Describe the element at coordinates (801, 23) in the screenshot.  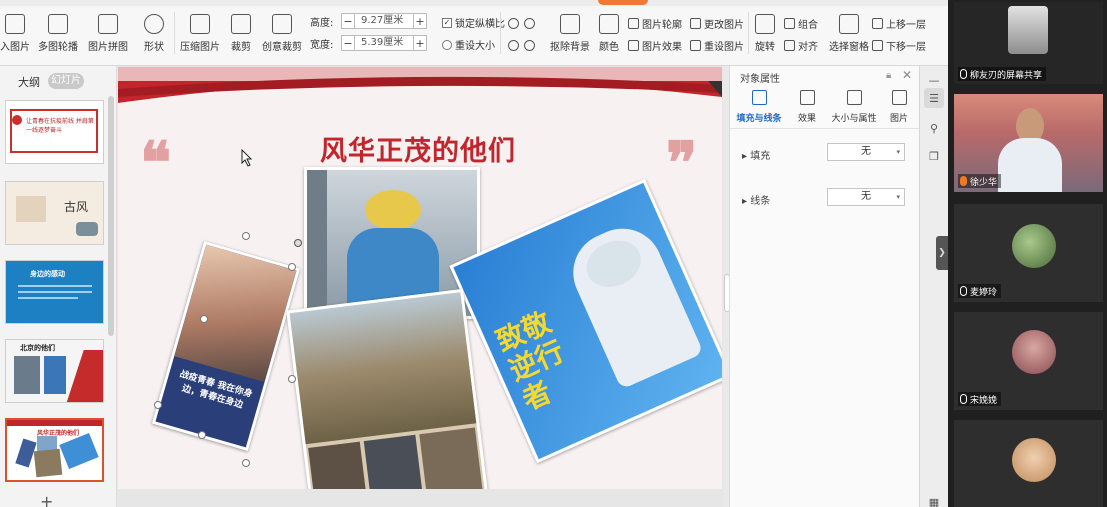
I see `group-button: 组合` at that location.